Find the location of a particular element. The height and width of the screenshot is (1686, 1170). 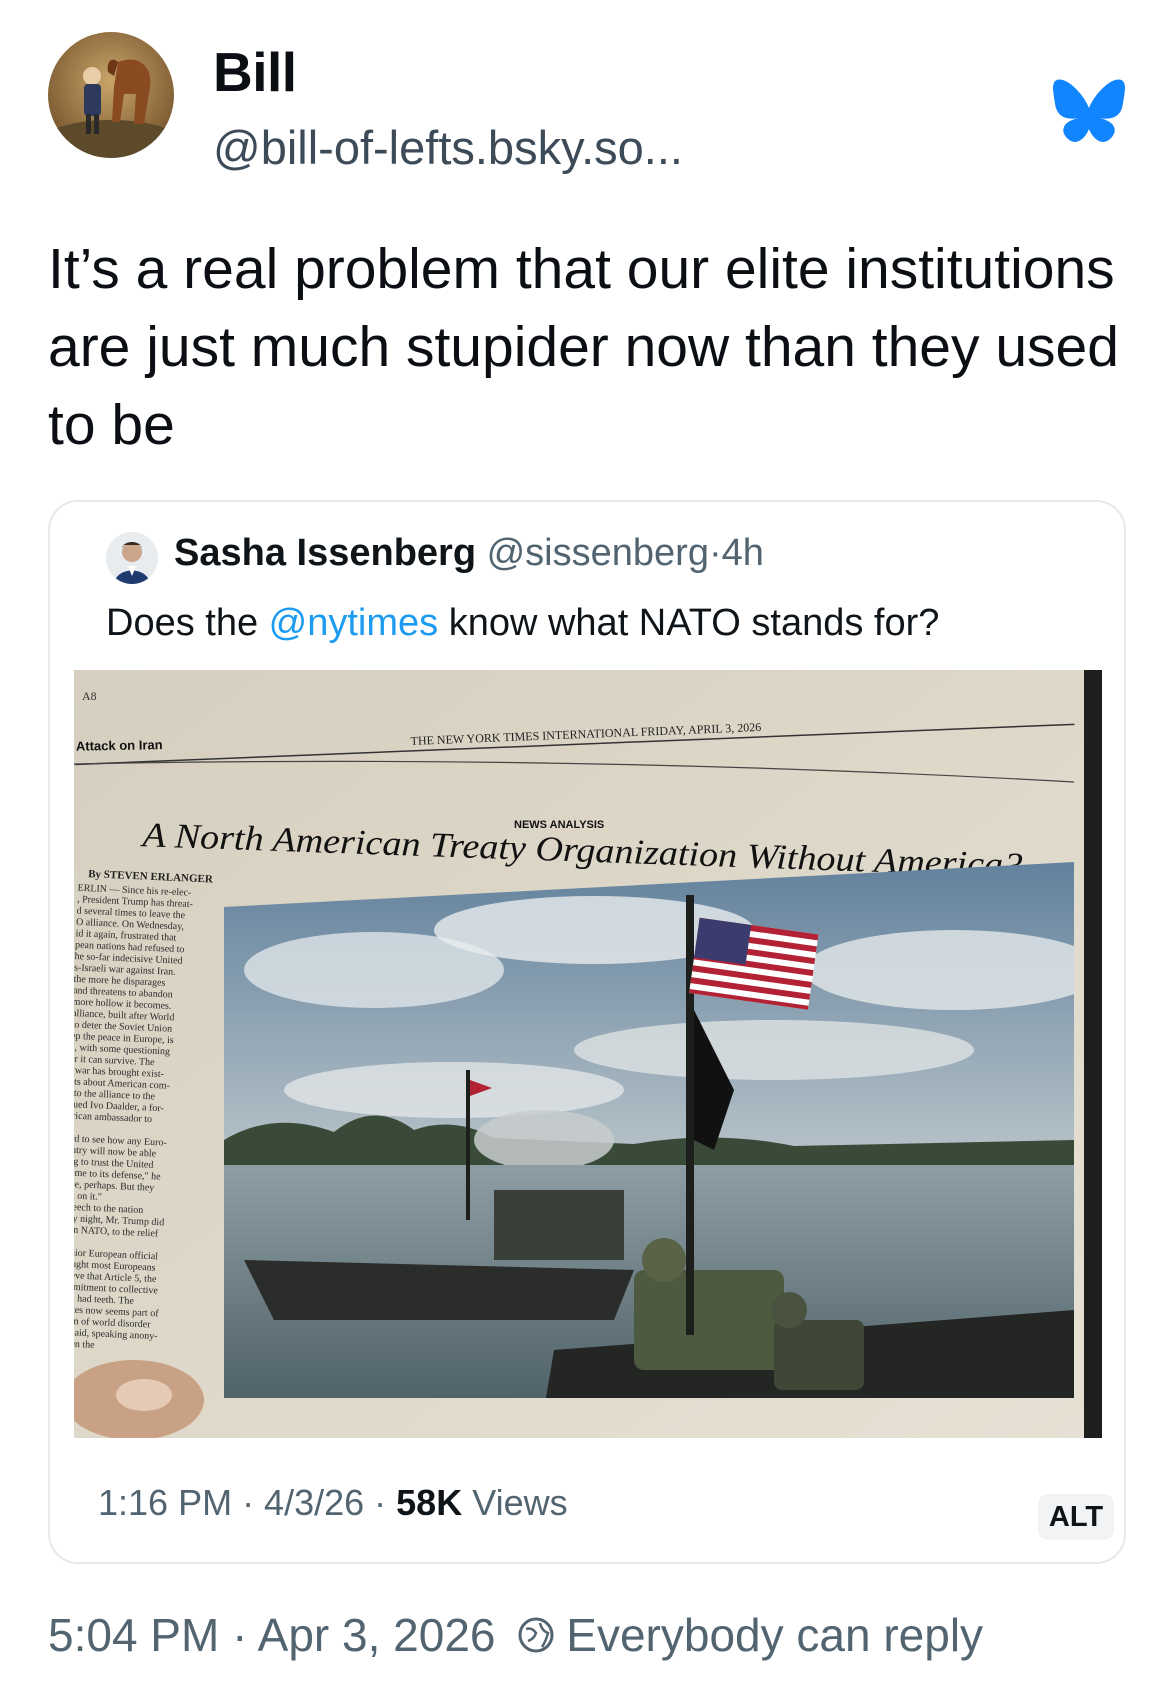

quote-footer: 1:16 PM · 4/3/26 · 58K Views is located at coordinates (333, 1503).